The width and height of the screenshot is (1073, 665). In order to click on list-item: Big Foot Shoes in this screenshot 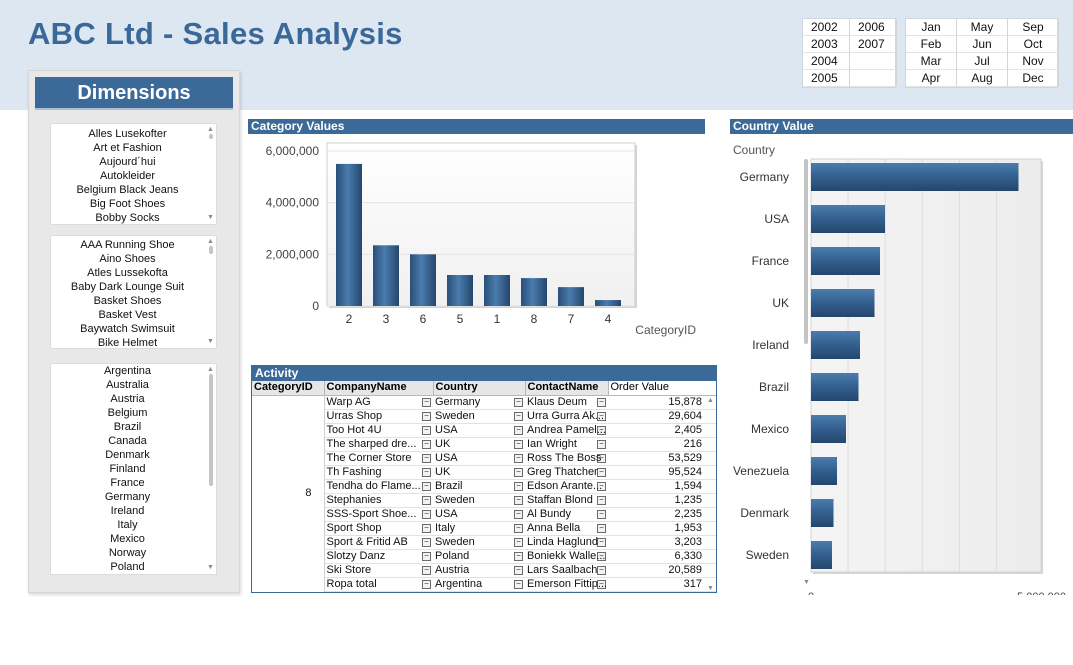, I will do `click(133, 204)`.